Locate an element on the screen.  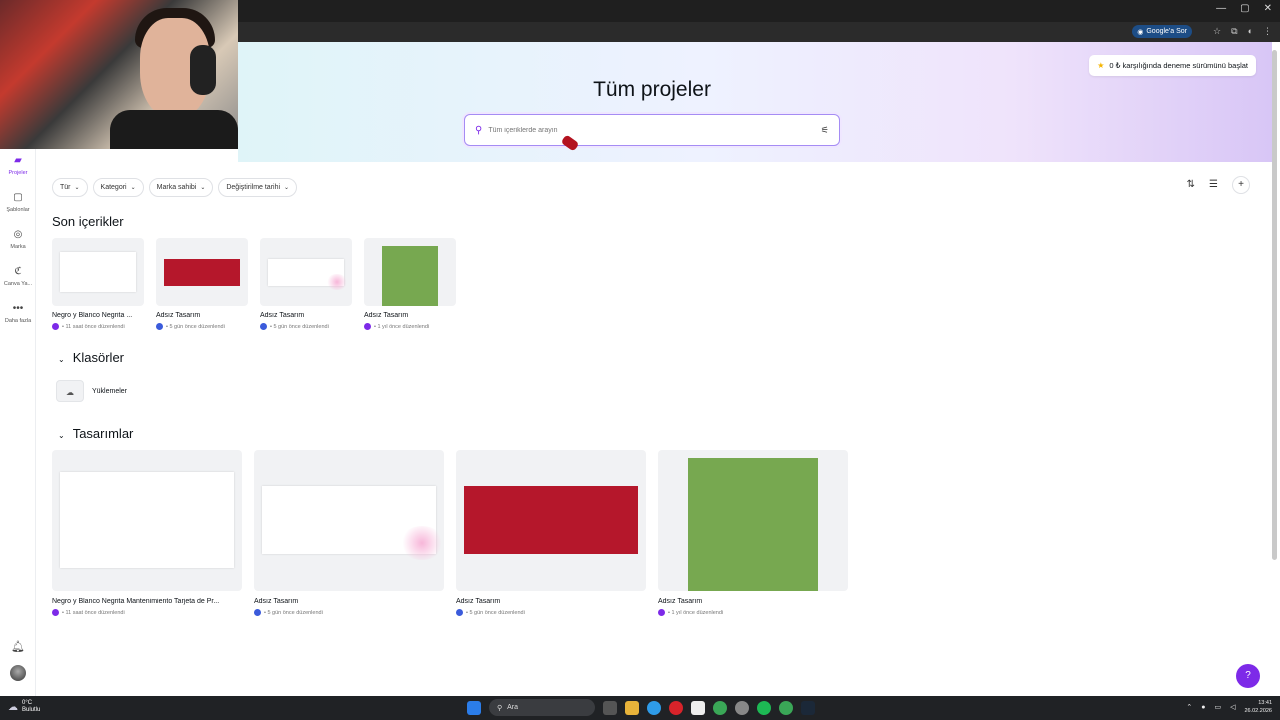
taskbar-search: ⚲ Ara is located at coordinates (542, 707).